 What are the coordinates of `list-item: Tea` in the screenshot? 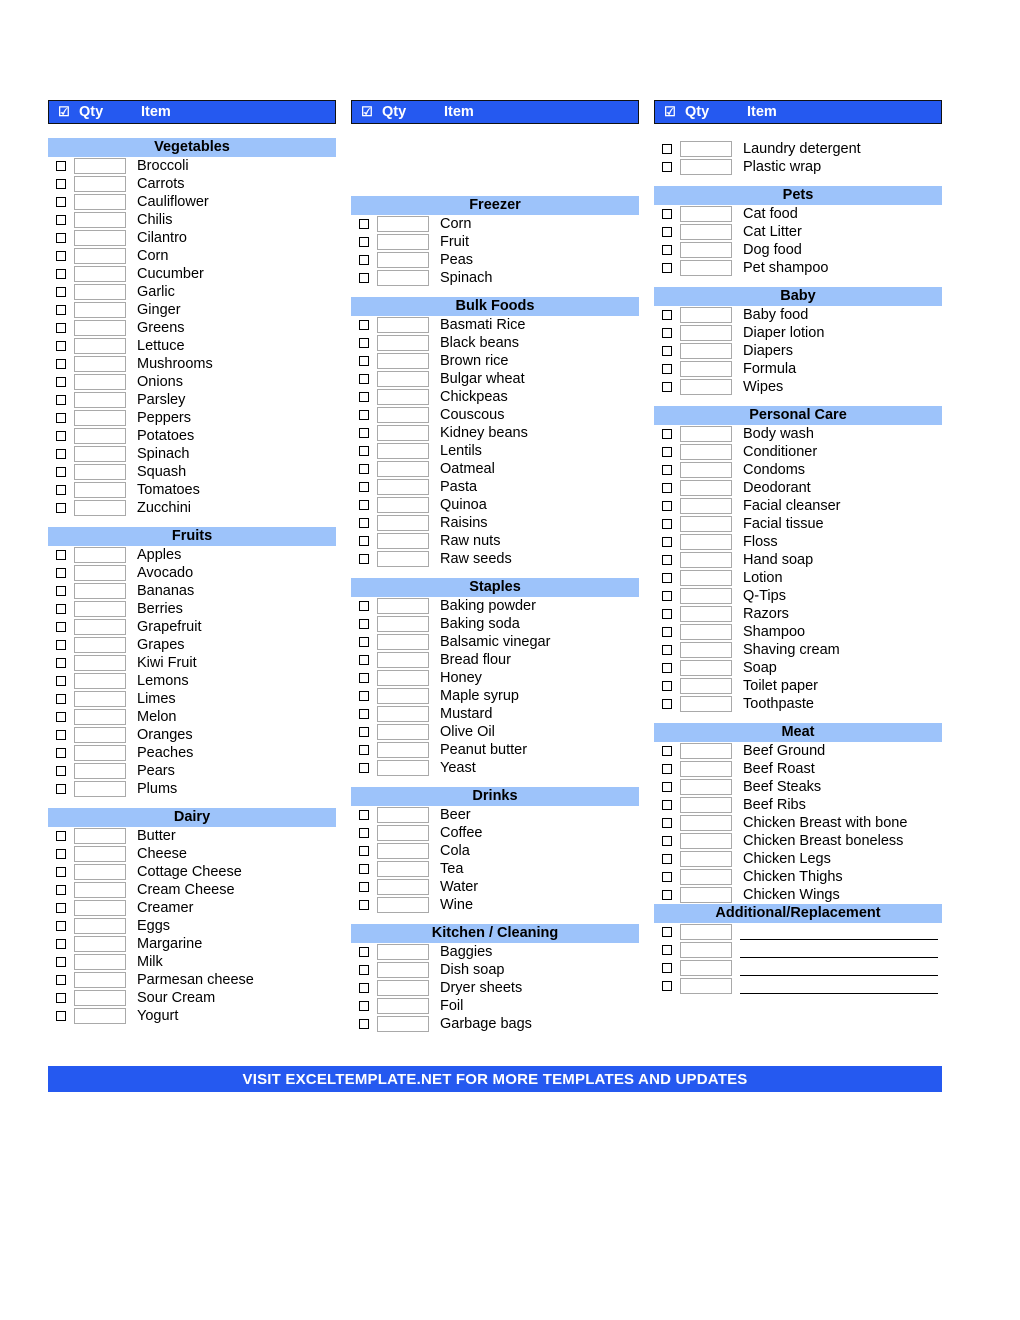 It's located at (495, 869).